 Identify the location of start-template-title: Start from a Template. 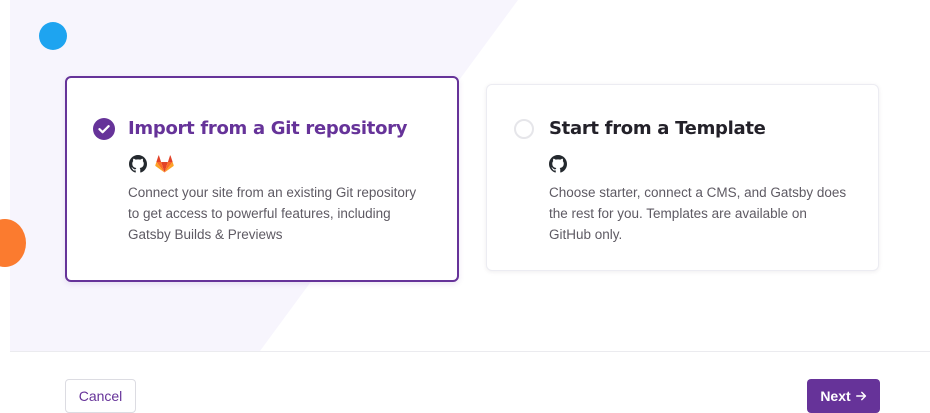
(657, 128).